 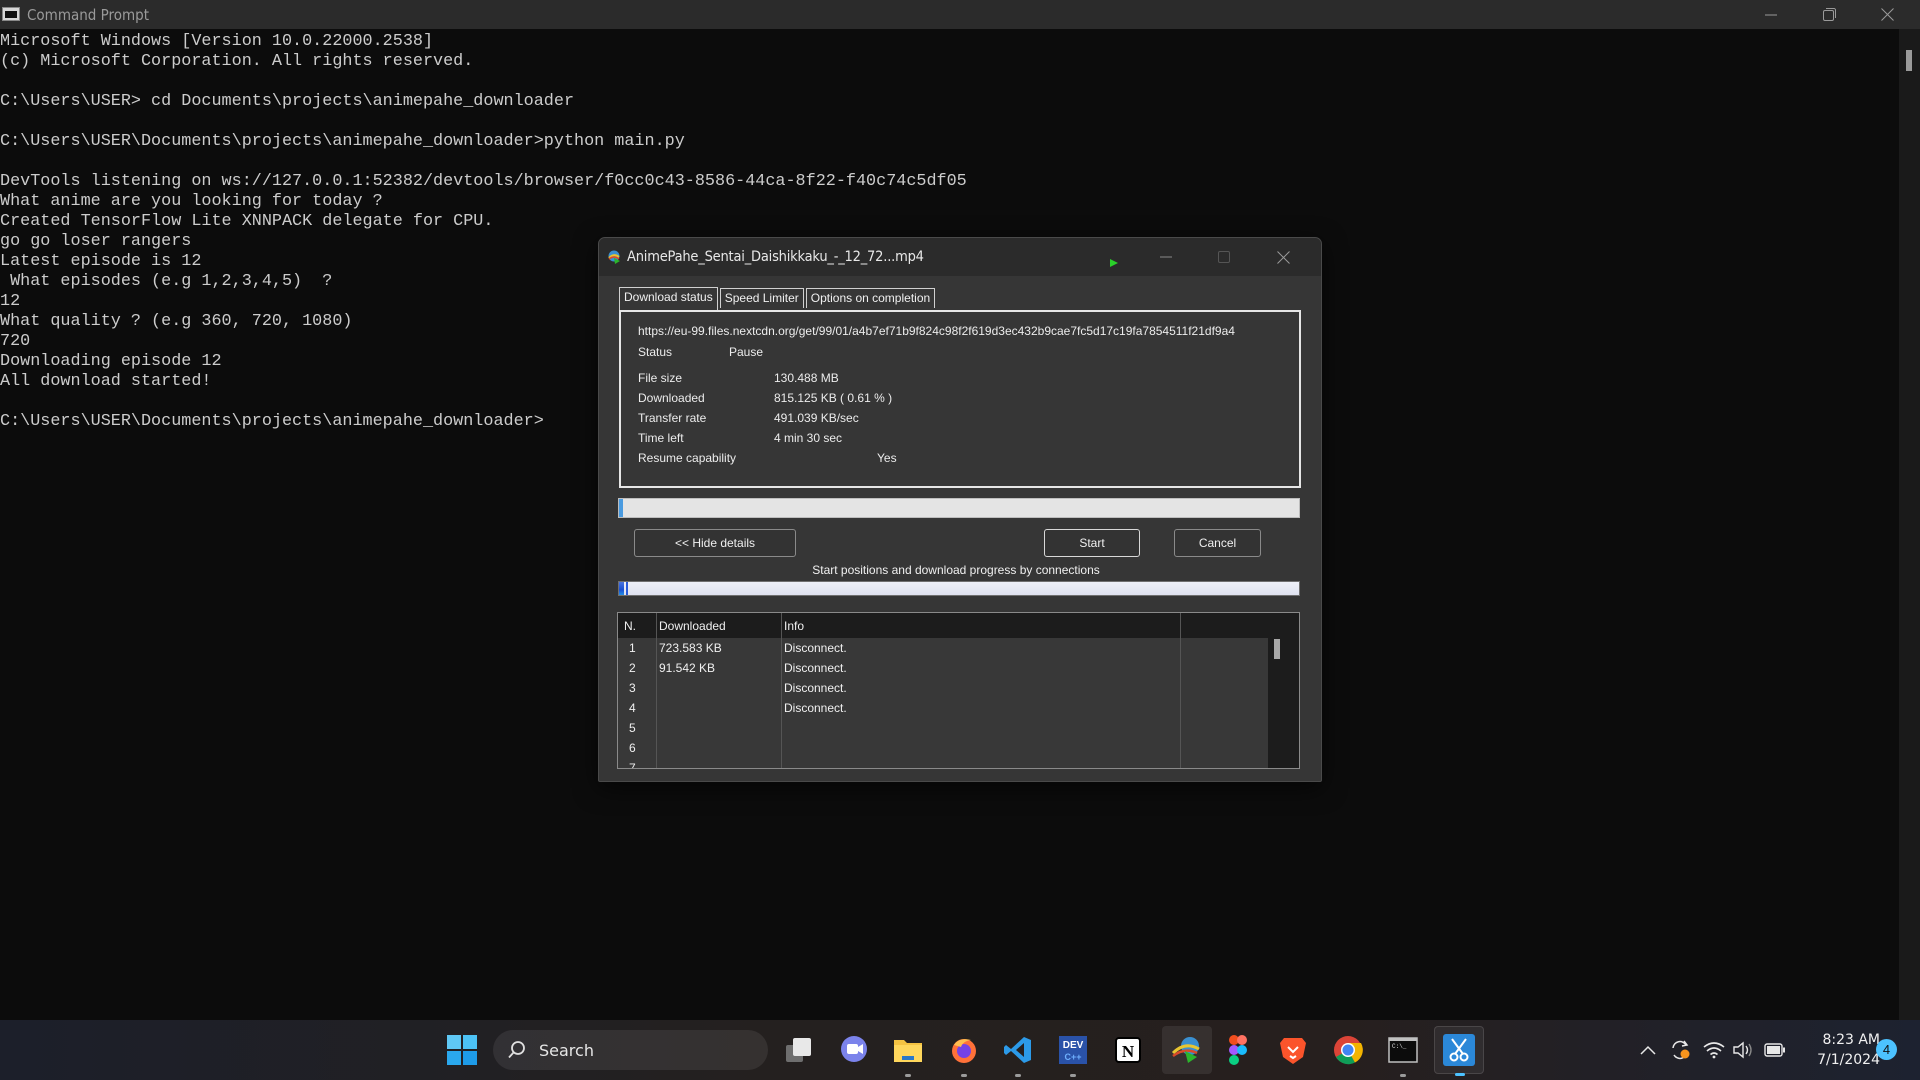 I want to click on column-header-n: N., so click(x=630, y=626).